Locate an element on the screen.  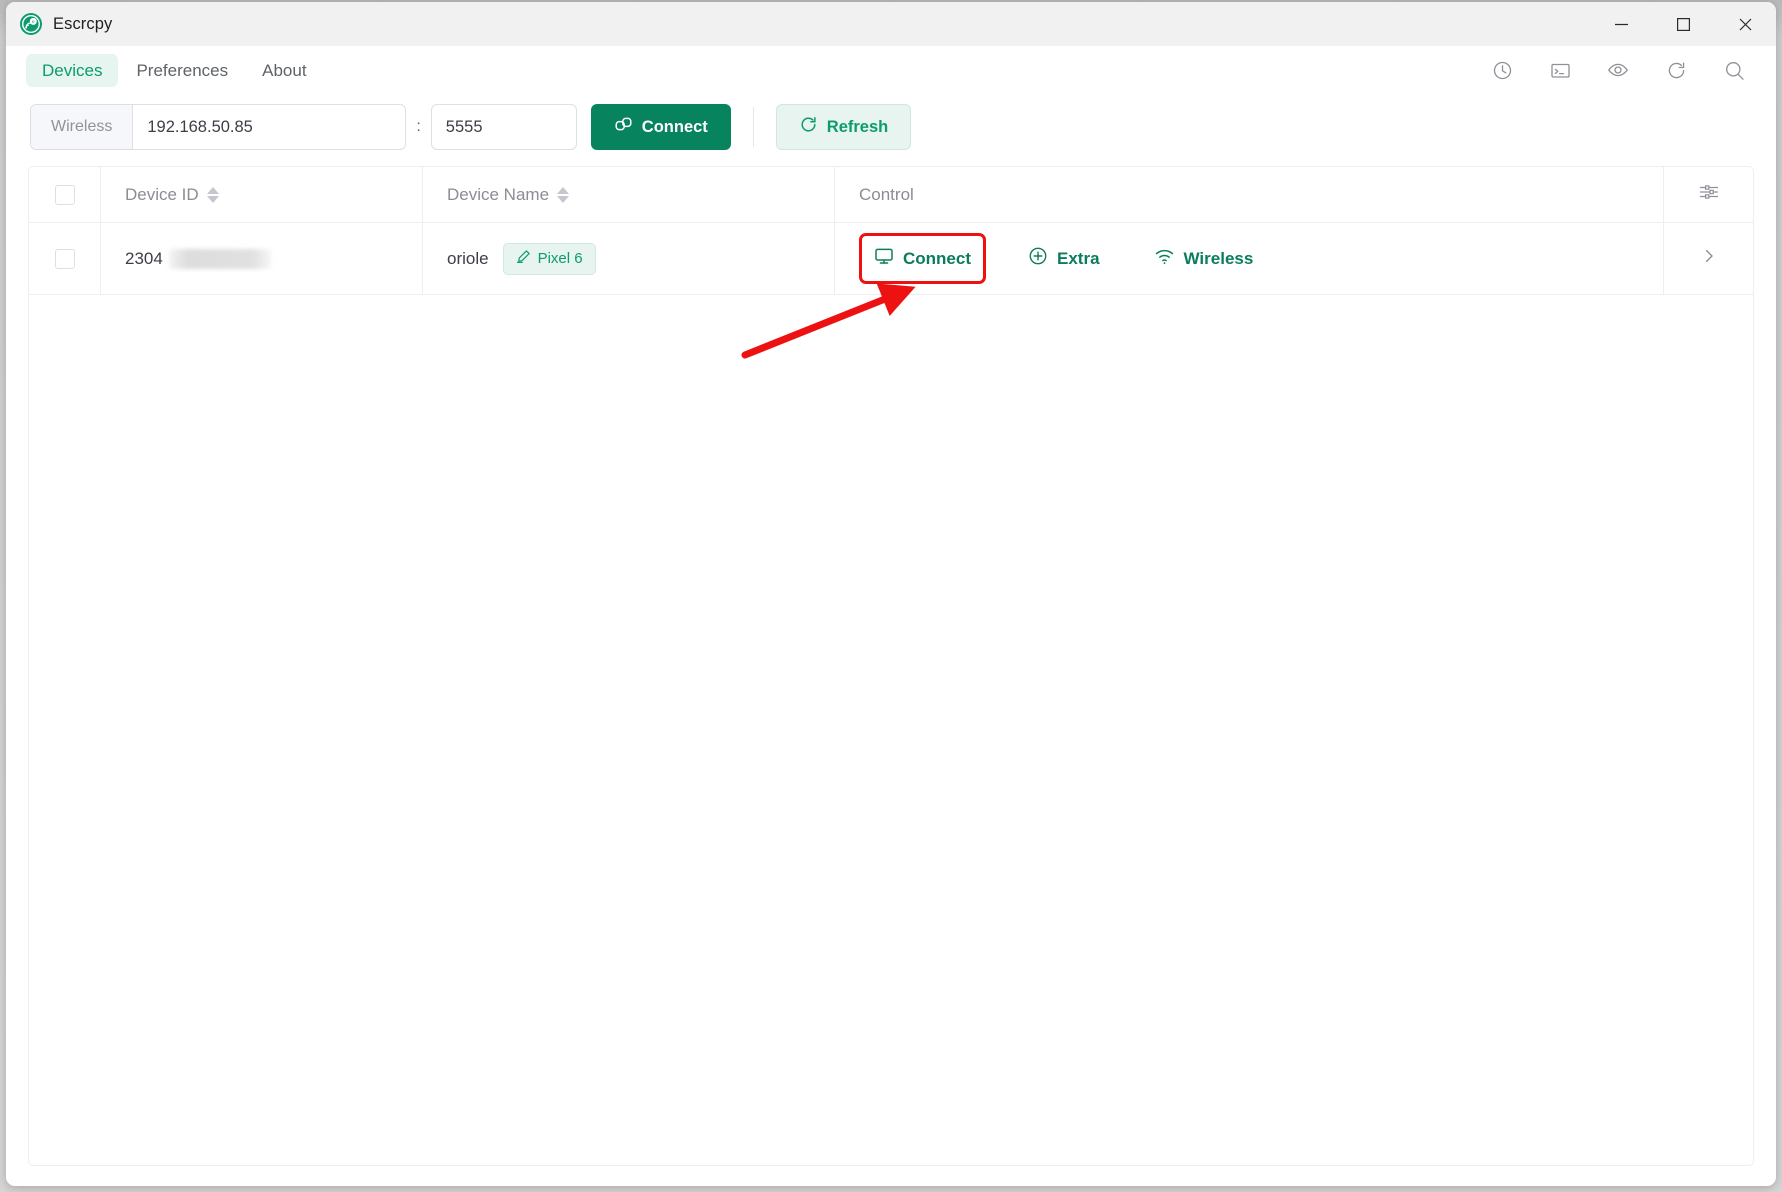
tab-bar: Devices Preferences About is located at coordinates (891, 70).